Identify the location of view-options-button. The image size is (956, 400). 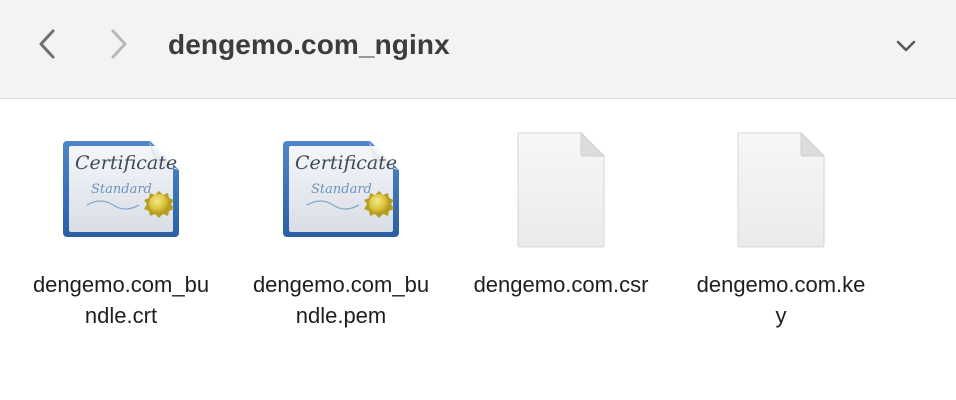
(906, 46).